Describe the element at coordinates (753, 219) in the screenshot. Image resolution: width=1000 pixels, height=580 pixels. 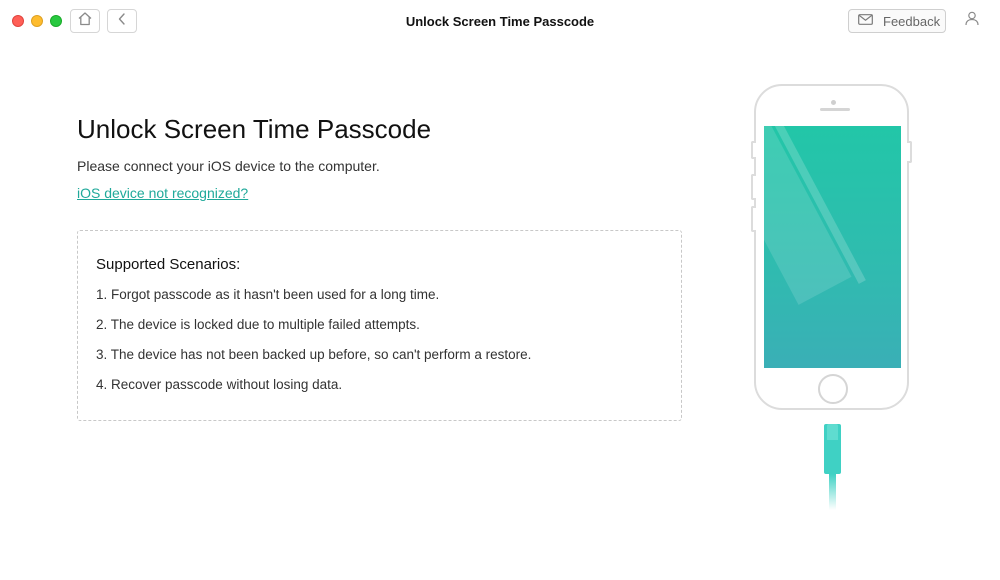
I see `phone-volume-down` at that location.